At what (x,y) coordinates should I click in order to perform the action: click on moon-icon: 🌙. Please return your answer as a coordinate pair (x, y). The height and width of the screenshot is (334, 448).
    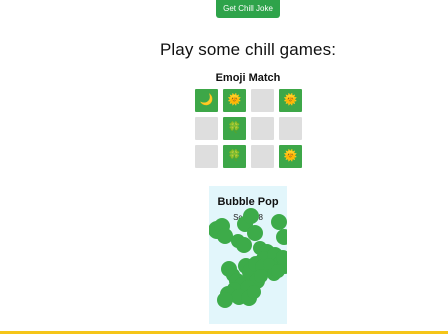
    Looking at the image, I should click on (206, 100).